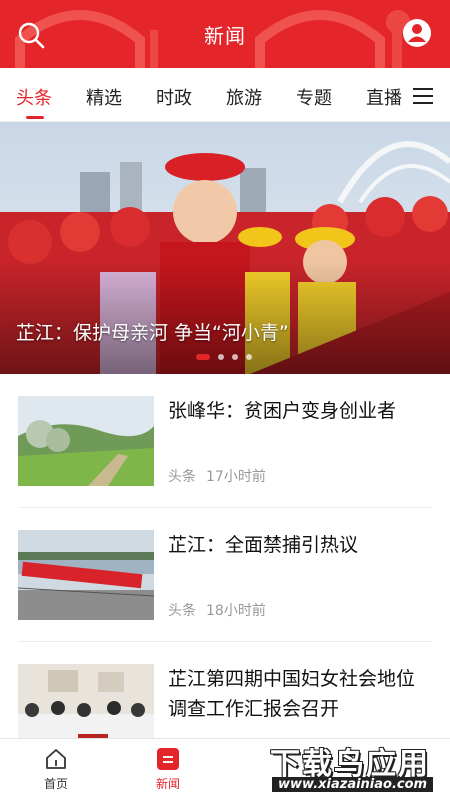 The image size is (450, 800). What do you see at coordinates (55, 784) in the screenshot?
I see `nav-home-label: 首页` at bounding box center [55, 784].